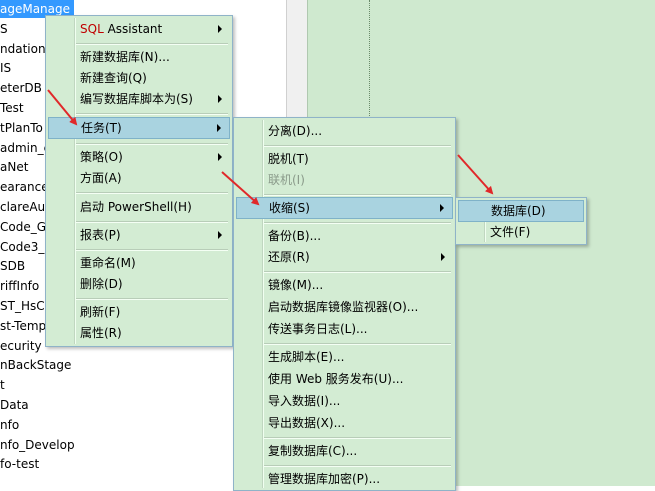 The height and width of the screenshot is (491, 655). I want to click on tree-node: t, so click(2, 385).